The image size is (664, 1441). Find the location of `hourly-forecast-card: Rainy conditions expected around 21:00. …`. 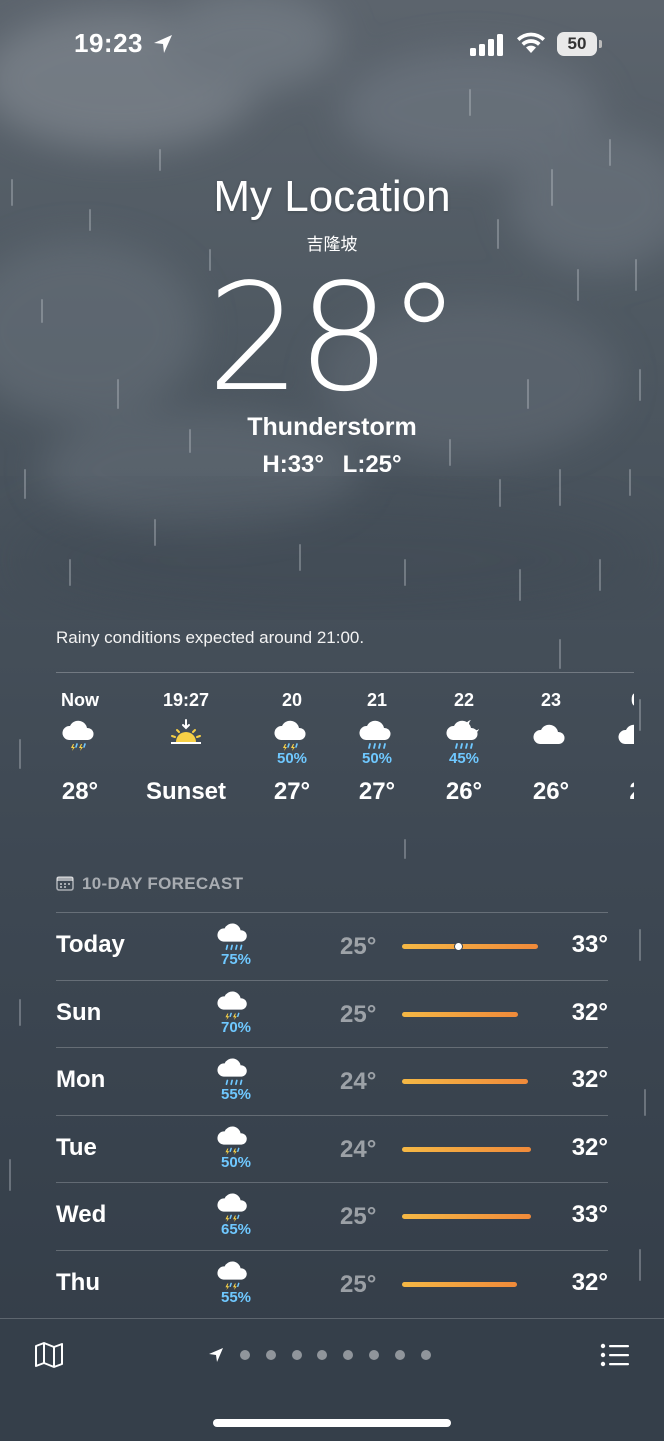

hourly-forecast-card: Rainy conditions expected around 21:00. … is located at coordinates (337, 725).